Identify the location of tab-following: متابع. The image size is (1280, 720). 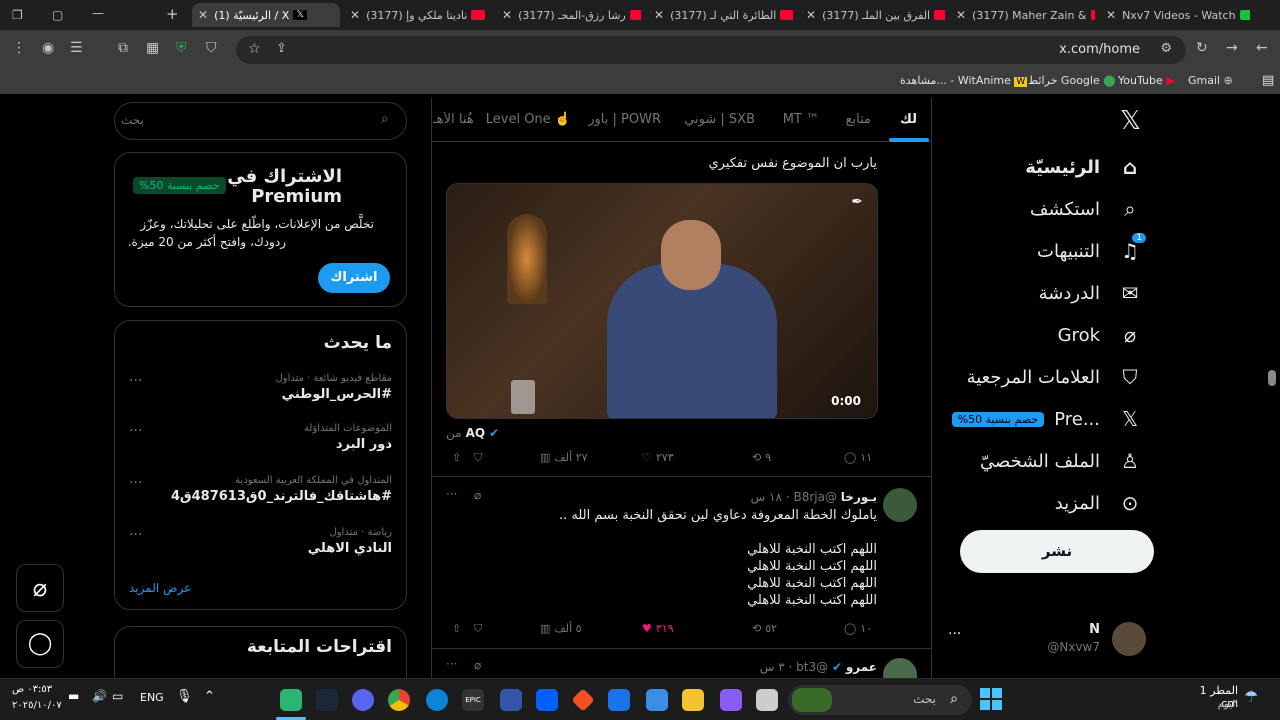
(858, 119).